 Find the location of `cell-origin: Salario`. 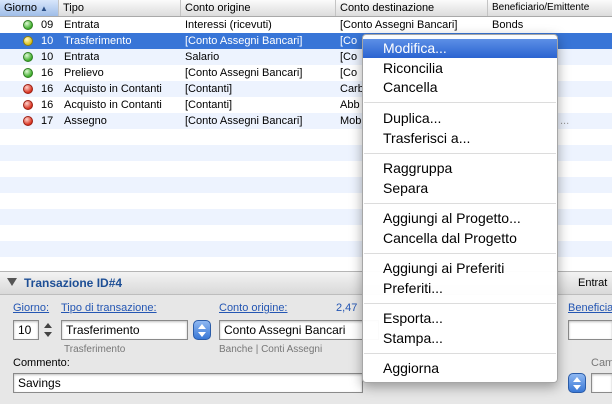

cell-origin: Salario is located at coordinates (202, 57).